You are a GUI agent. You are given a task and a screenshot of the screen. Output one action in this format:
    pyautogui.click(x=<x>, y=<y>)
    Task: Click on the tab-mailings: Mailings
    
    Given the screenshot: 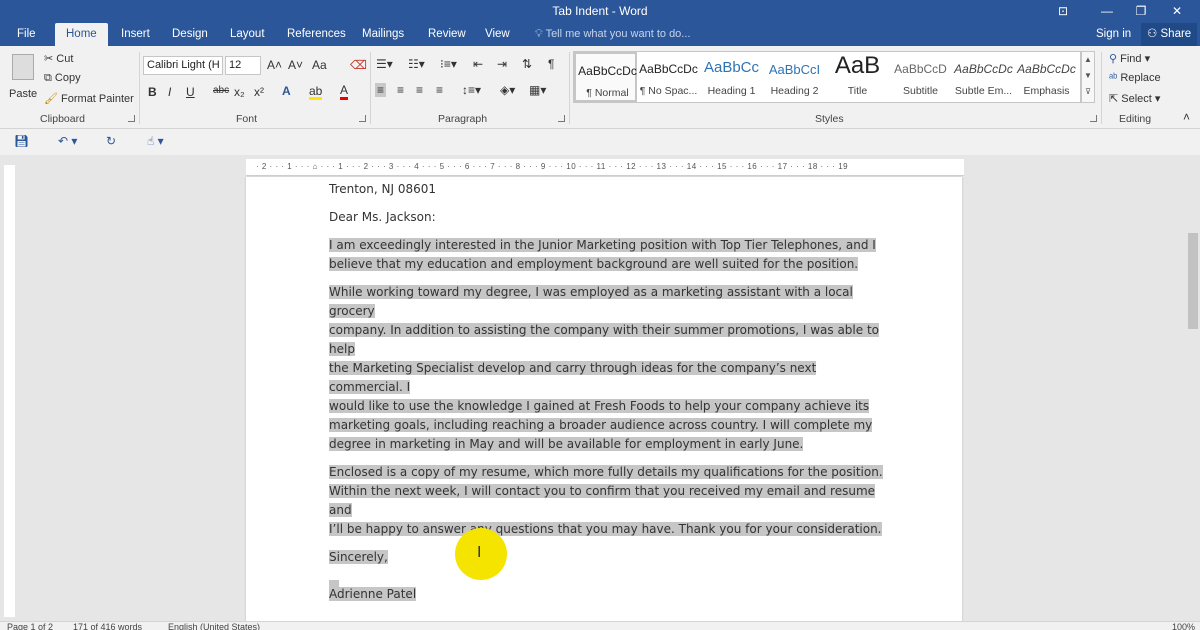 What is the action you would take?
    pyautogui.click(x=383, y=34)
    